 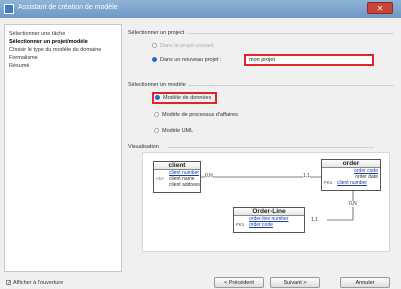 What do you see at coordinates (19, 66) in the screenshot?
I see `step-summary: Résumé` at bounding box center [19, 66].